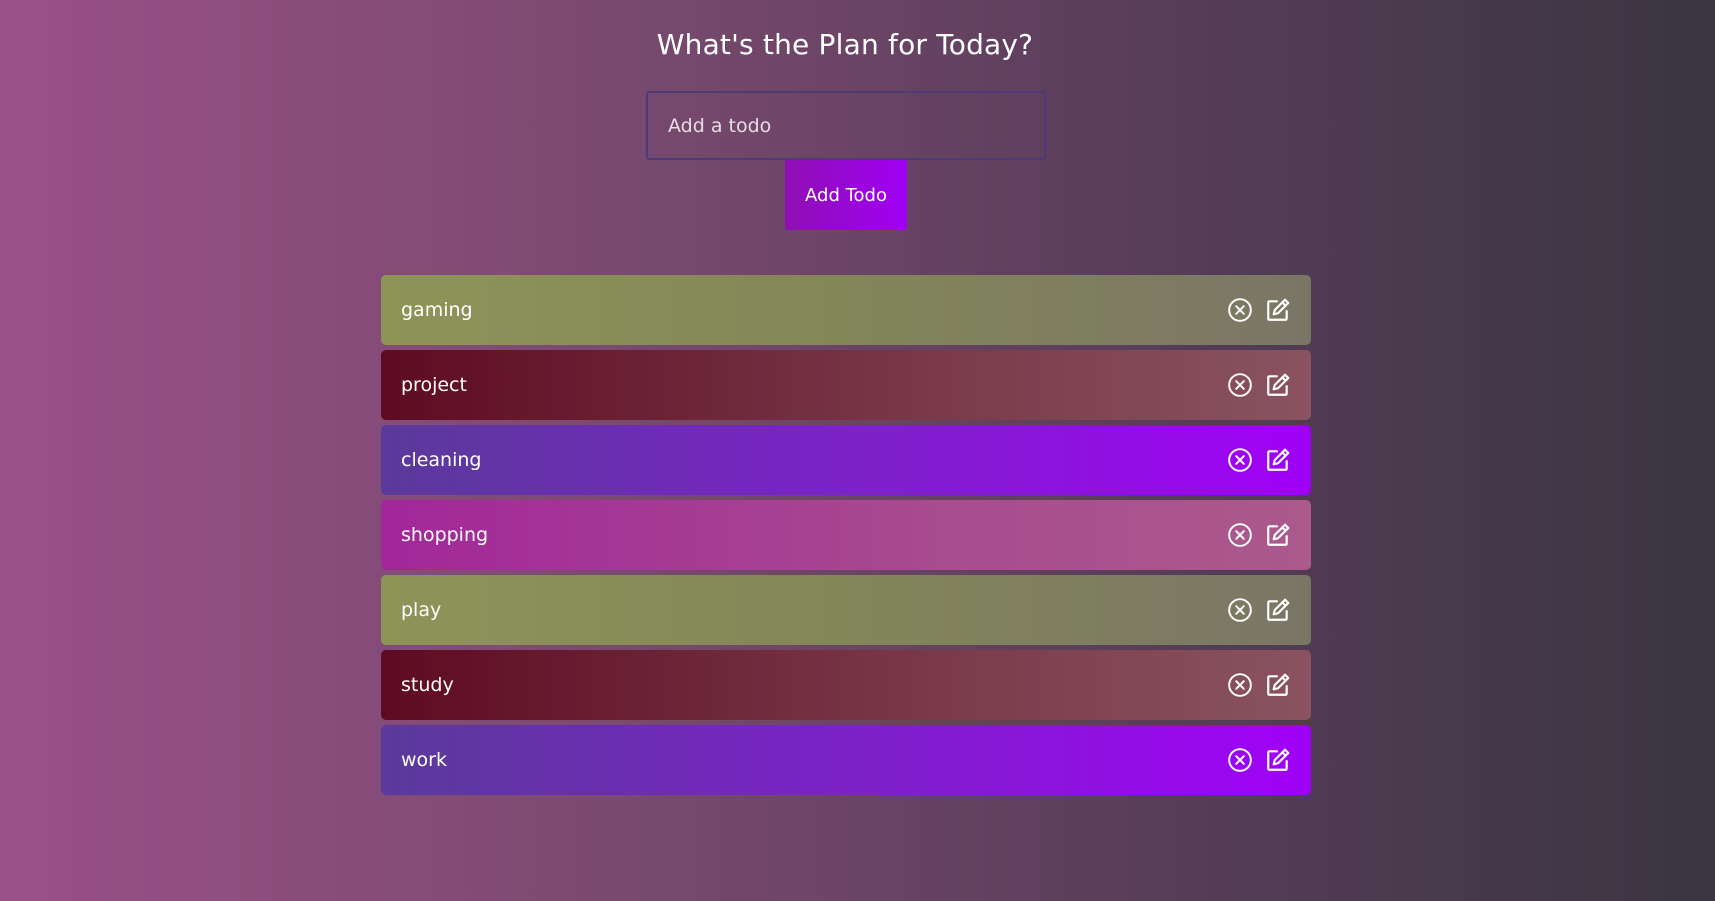 Image resolution: width=1715 pixels, height=901 pixels. What do you see at coordinates (424, 760) in the screenshot?
I see `todo-text: work` at bounding box center [424, 760].